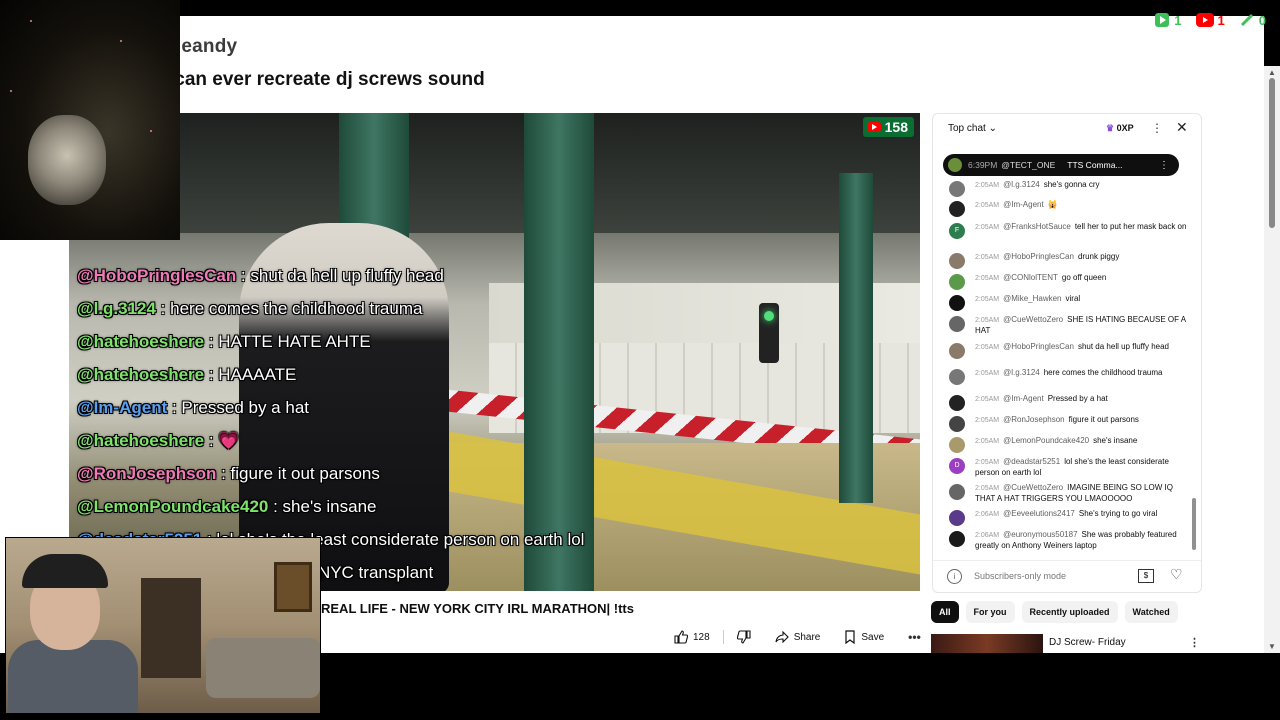  I want to click on more-actions-button: •••, so click(914, 637).